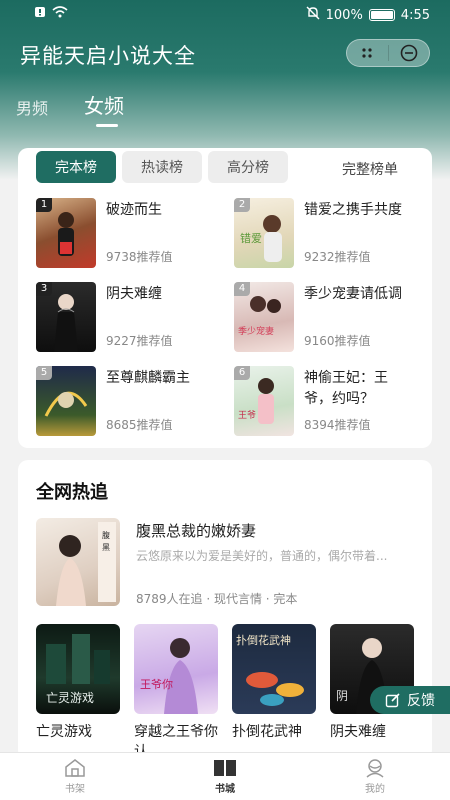 This screenshot has height=800, width=450. Describe the element at coordinates (263, 640) in the screenshot. I see `svg-text: 扑倒花武神` at that location.